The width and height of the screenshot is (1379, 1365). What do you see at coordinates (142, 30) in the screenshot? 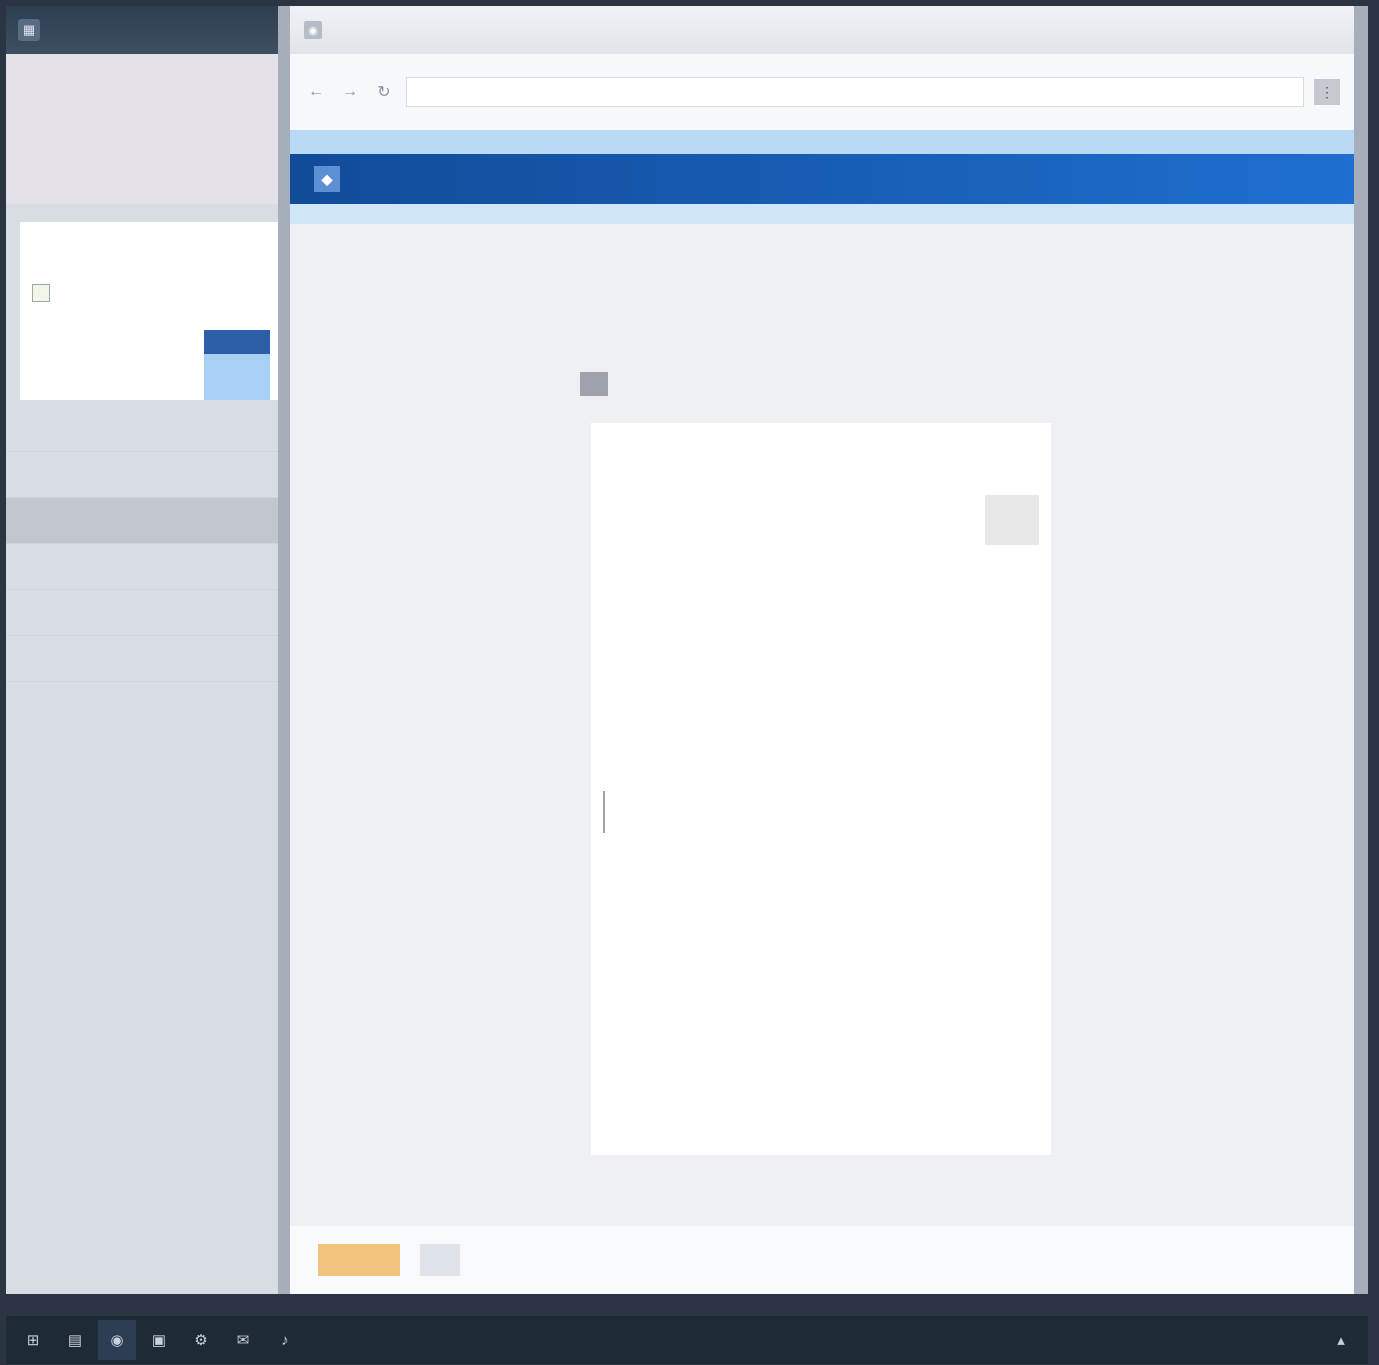
I see `side-topbar: ▦` at bounding box center [142, 30].